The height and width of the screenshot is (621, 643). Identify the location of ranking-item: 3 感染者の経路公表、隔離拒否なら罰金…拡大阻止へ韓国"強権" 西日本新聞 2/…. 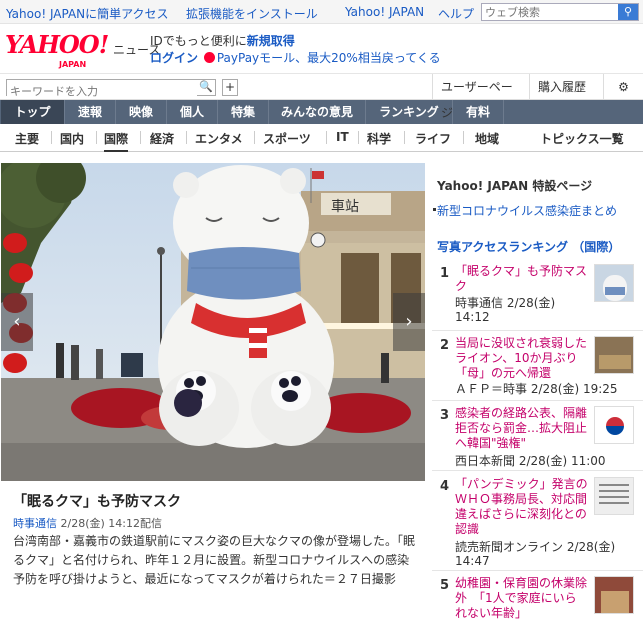
(537, 437).